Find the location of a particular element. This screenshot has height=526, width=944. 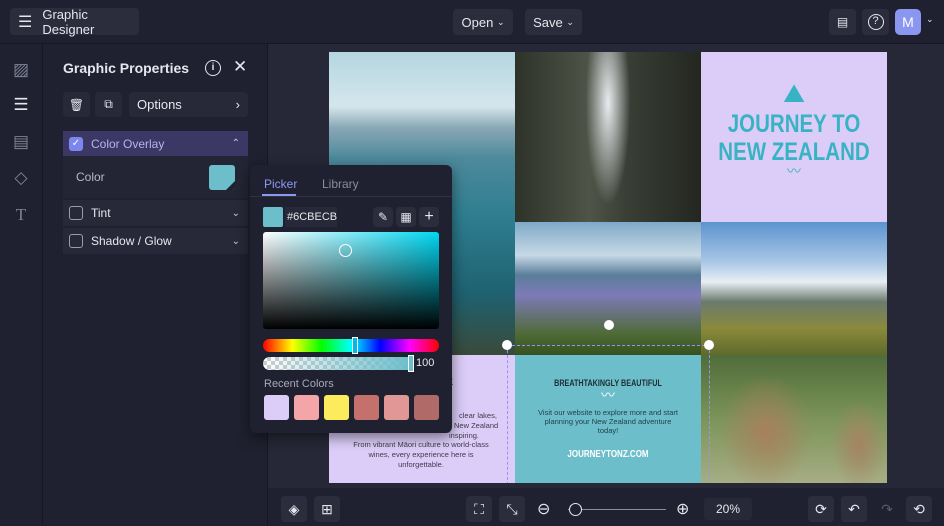

avatar: M is located at coordinates (908, 22).